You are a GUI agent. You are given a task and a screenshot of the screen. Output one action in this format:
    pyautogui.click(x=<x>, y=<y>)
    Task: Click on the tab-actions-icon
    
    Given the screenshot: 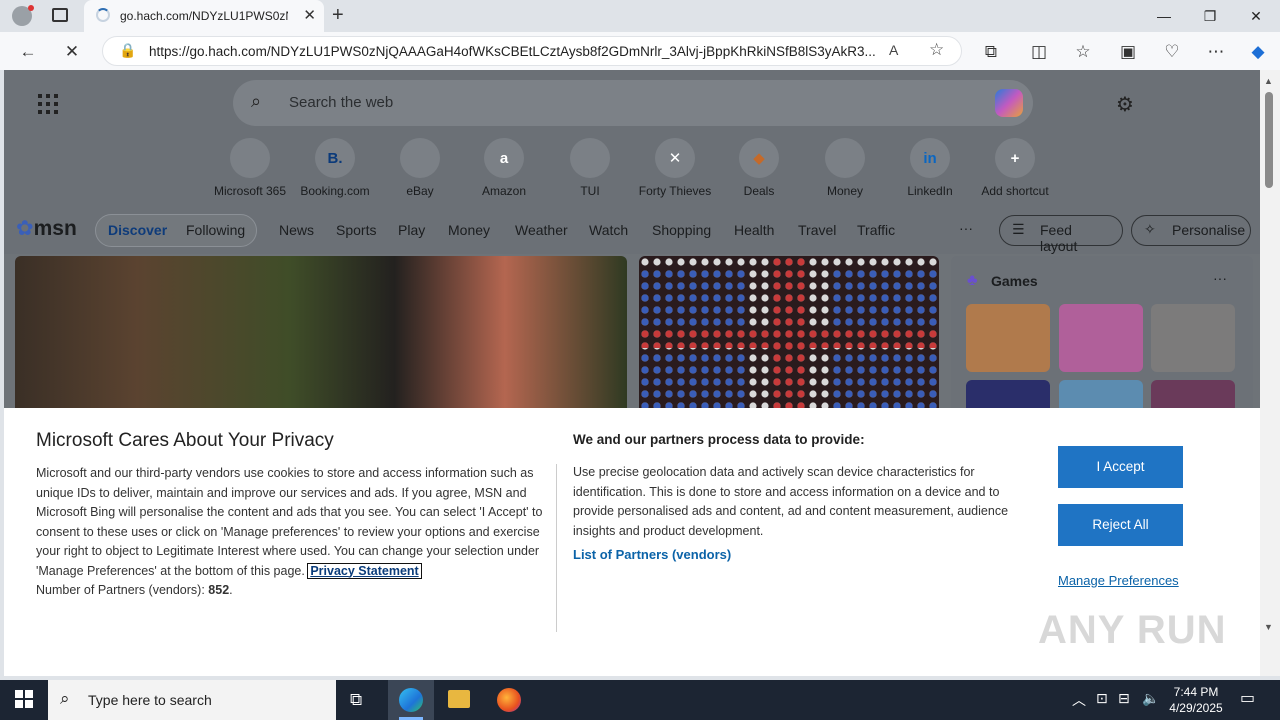 What is the action you would take?
    pyautogui.click(x=60, y=15)
    